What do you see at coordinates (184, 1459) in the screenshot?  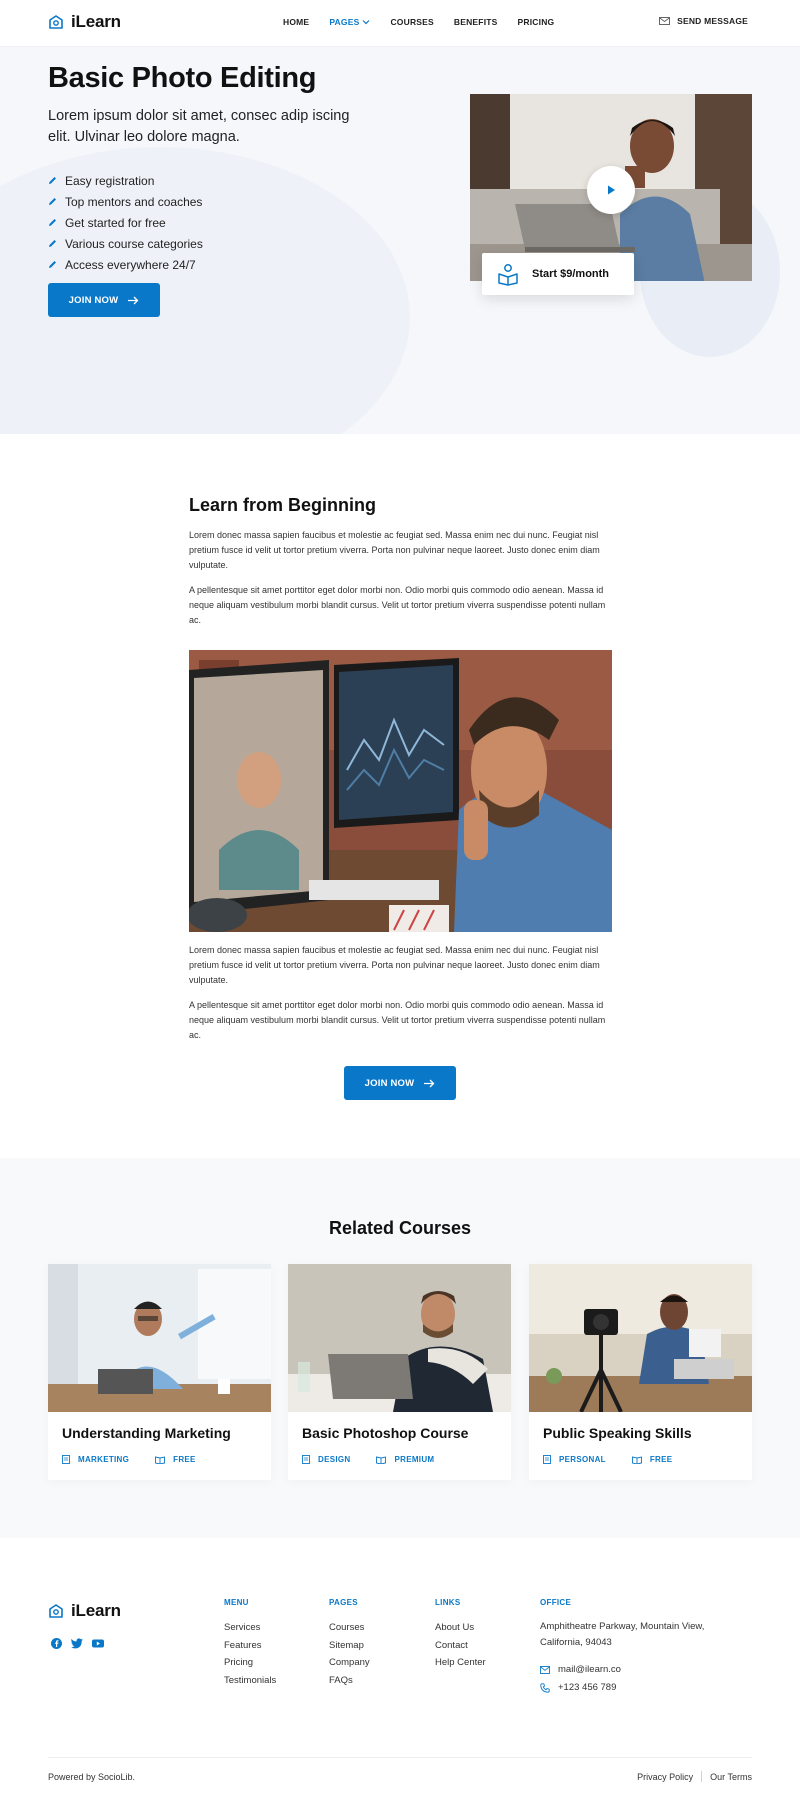 I see `price-label: FREE` at bounding box center [184, 1459].